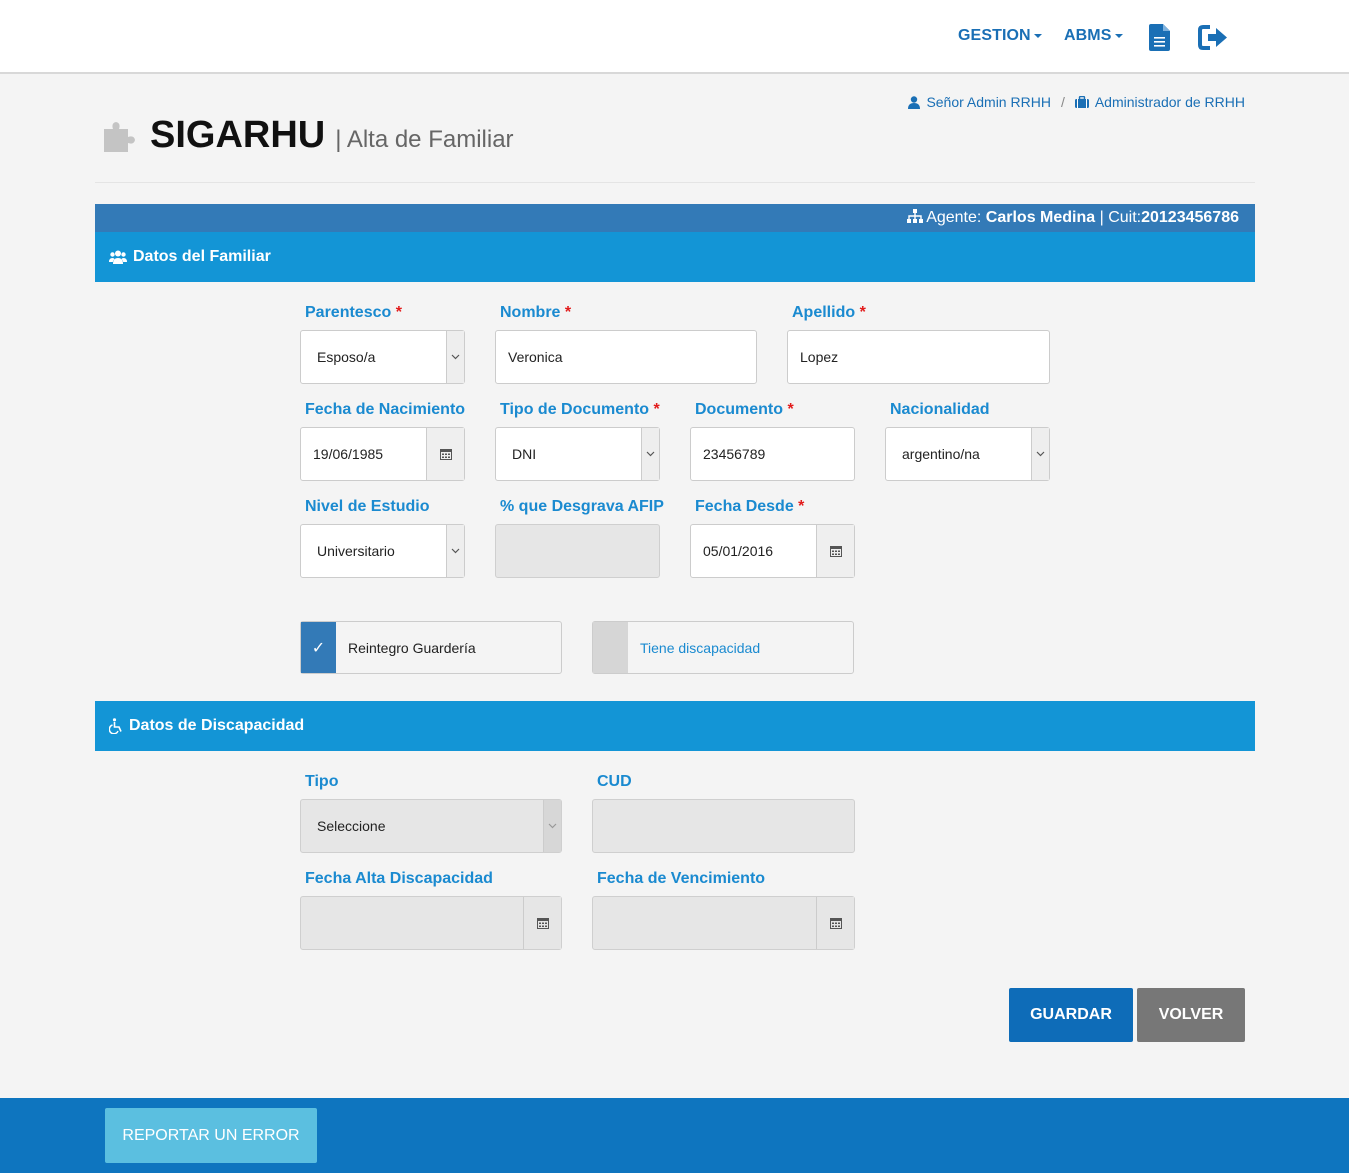 This screenshot has width=1349, height=1173. I want to click on desgrava-input, so click(577, 551).